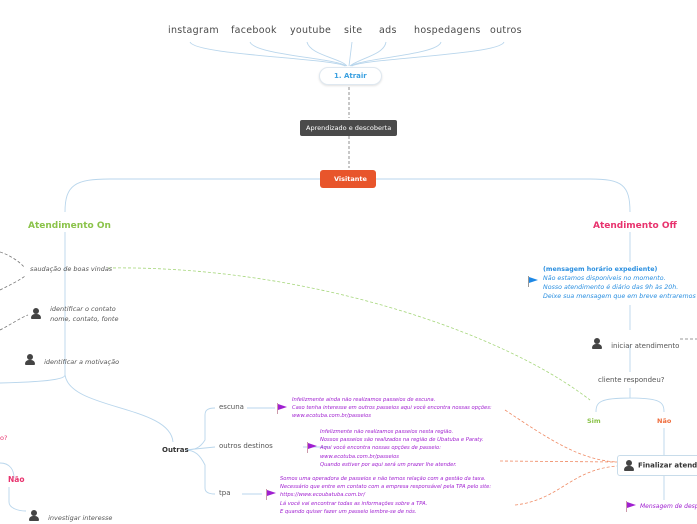 The height and width of the screenshot is (524, 697). I want to click on visitor-node: Visitante, so click(348, 179).